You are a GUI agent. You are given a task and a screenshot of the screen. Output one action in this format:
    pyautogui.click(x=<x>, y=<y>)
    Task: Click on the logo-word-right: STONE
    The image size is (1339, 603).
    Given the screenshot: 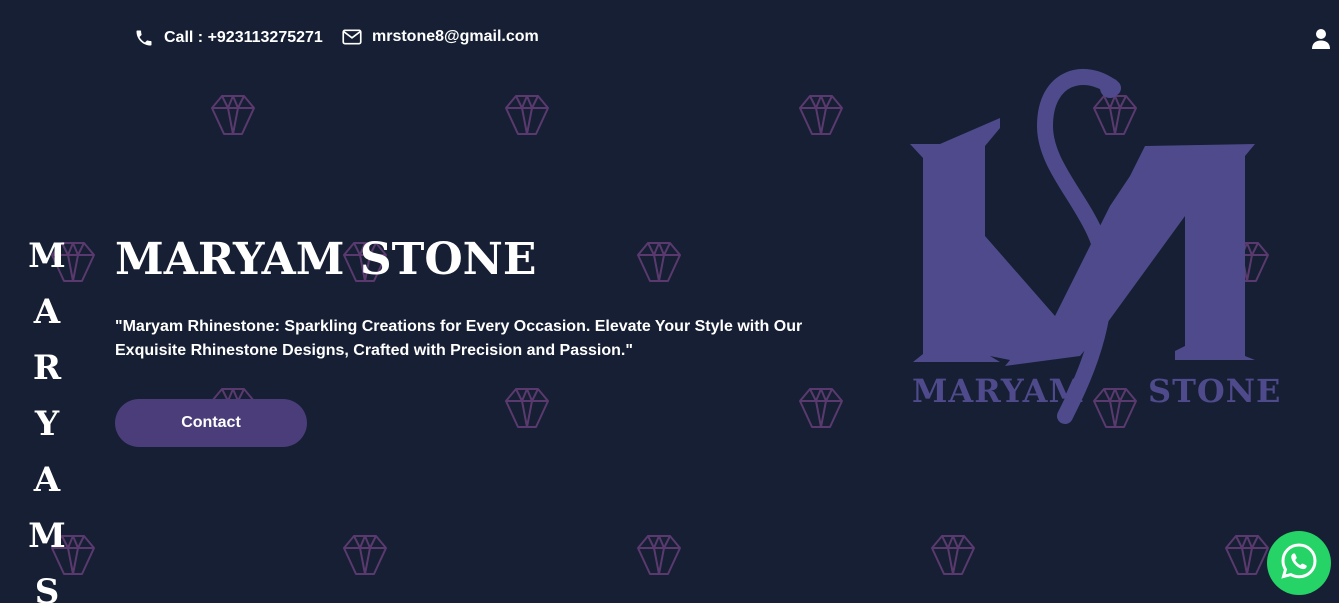 What is the action you would take?
    pyautogui.click(x=1215, y=391)
    